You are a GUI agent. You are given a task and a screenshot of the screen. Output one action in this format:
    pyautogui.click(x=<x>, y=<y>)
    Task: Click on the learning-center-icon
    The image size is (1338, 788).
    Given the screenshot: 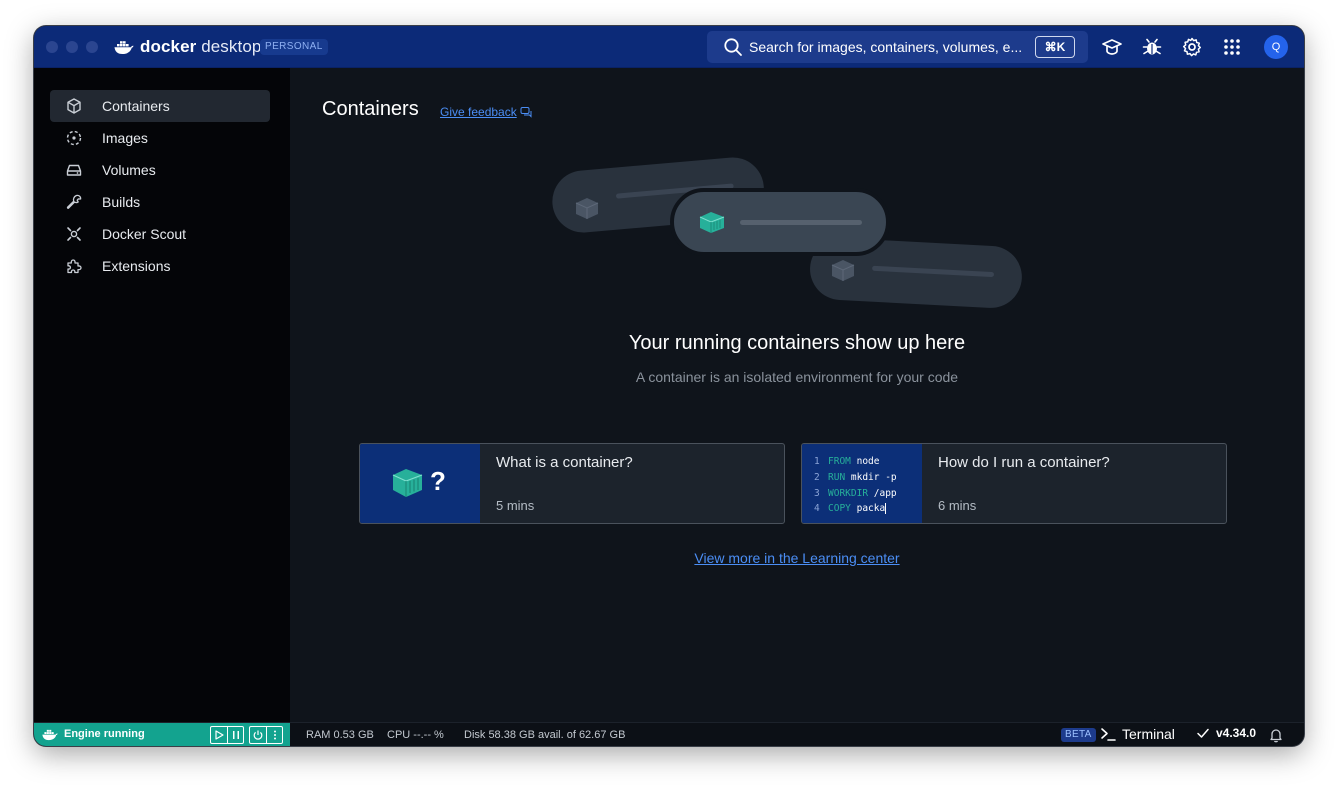 What is the action you would take?
    pyautogui.click(x=1112, y=47)
    